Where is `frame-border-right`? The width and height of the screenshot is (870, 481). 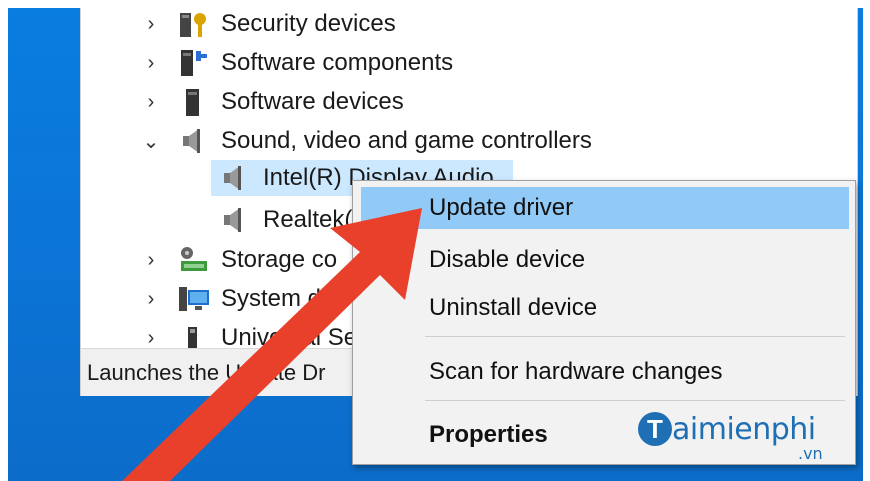
frame-border-right is located at coordinates (866, 240).